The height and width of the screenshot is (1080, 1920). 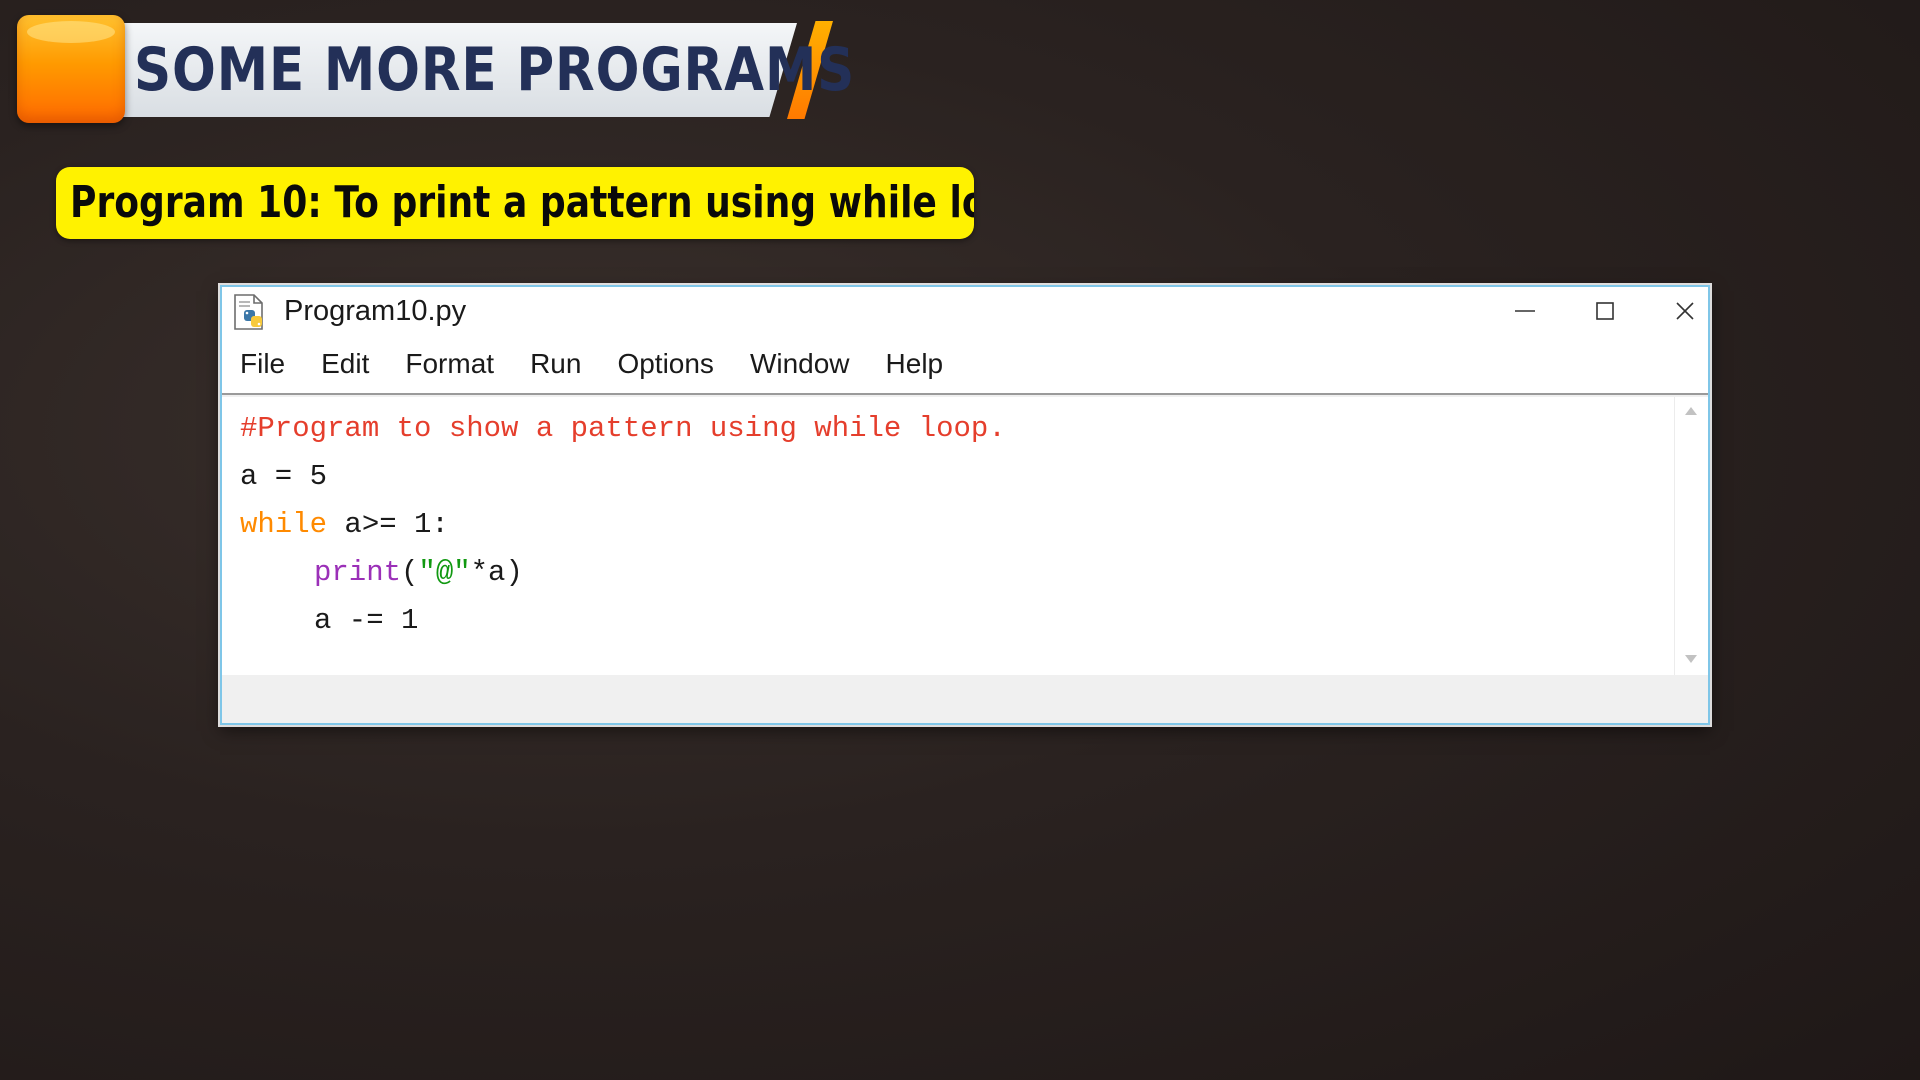 What do you see at coordinates (800, 364) in the screenshot?
I see `menu-window: Window` at bounding box center [800, 364].